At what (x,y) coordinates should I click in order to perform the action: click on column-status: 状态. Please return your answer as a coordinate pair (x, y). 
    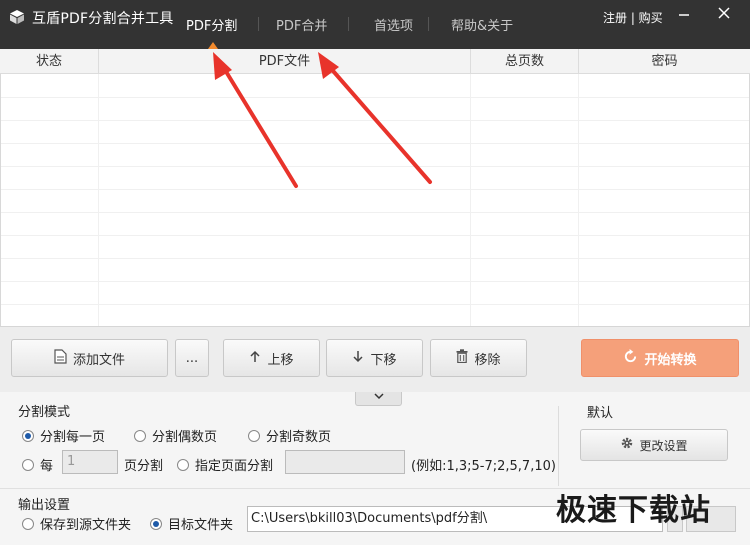
    Looking at the image, I should click on (49, 61).